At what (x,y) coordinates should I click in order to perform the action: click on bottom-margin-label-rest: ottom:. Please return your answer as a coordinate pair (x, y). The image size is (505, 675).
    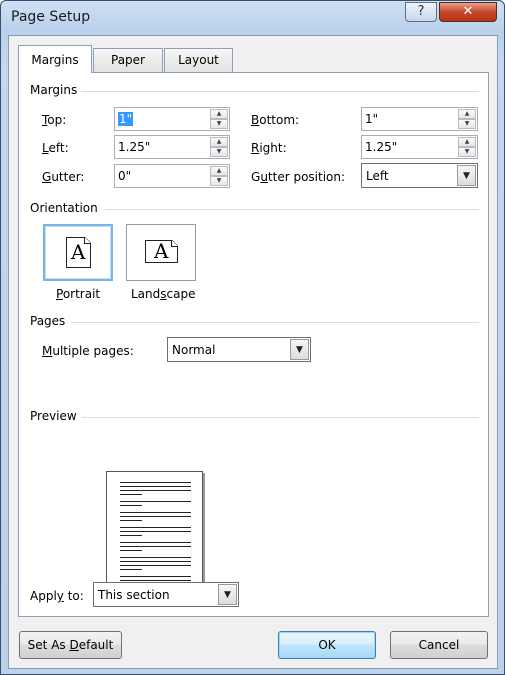
    Looking at the image, I should click on (279, 120).